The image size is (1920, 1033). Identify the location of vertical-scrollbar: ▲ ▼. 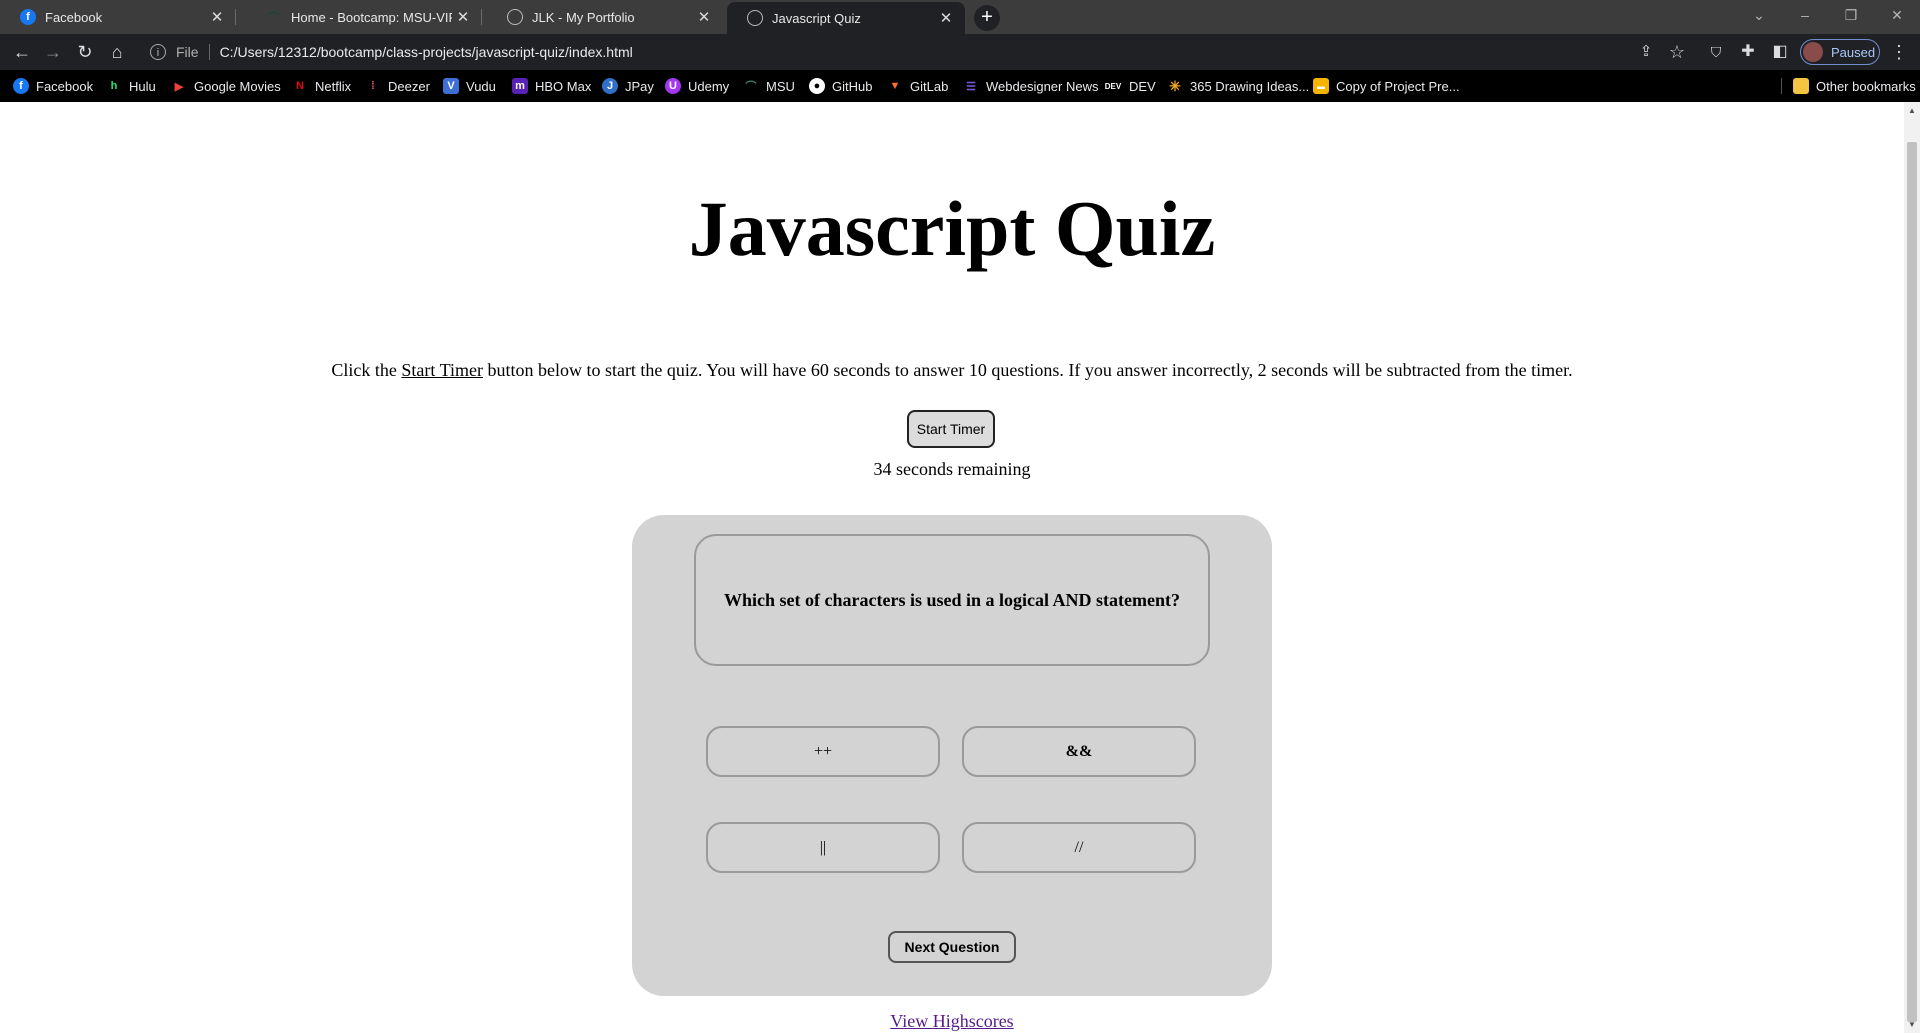
(1912, 567).